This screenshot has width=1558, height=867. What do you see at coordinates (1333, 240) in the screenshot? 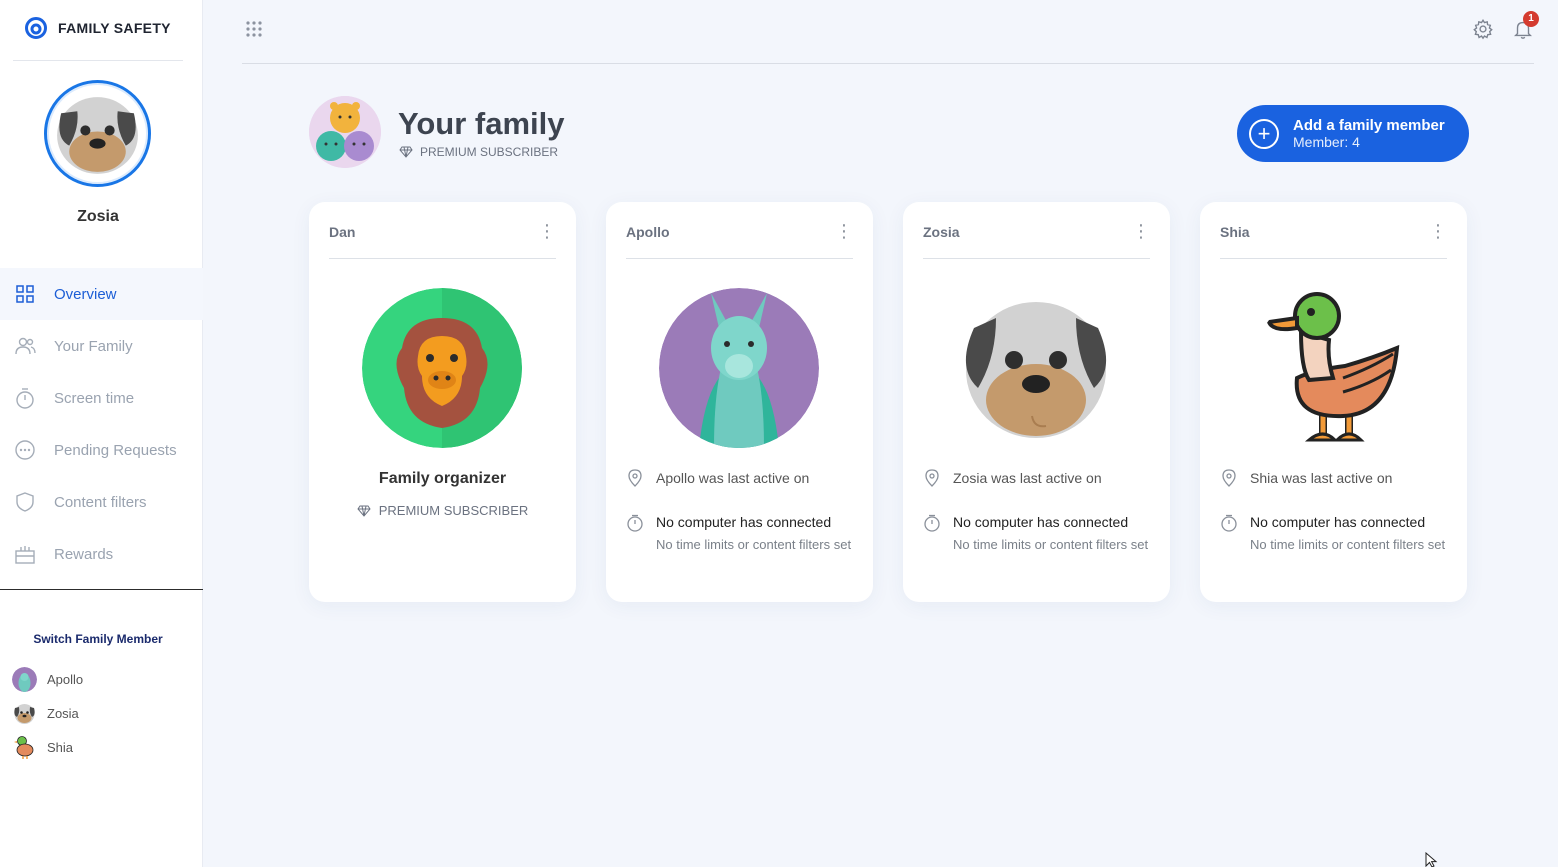
I see `card-header: Shia ⋮` at bounding box center [1333, 240].